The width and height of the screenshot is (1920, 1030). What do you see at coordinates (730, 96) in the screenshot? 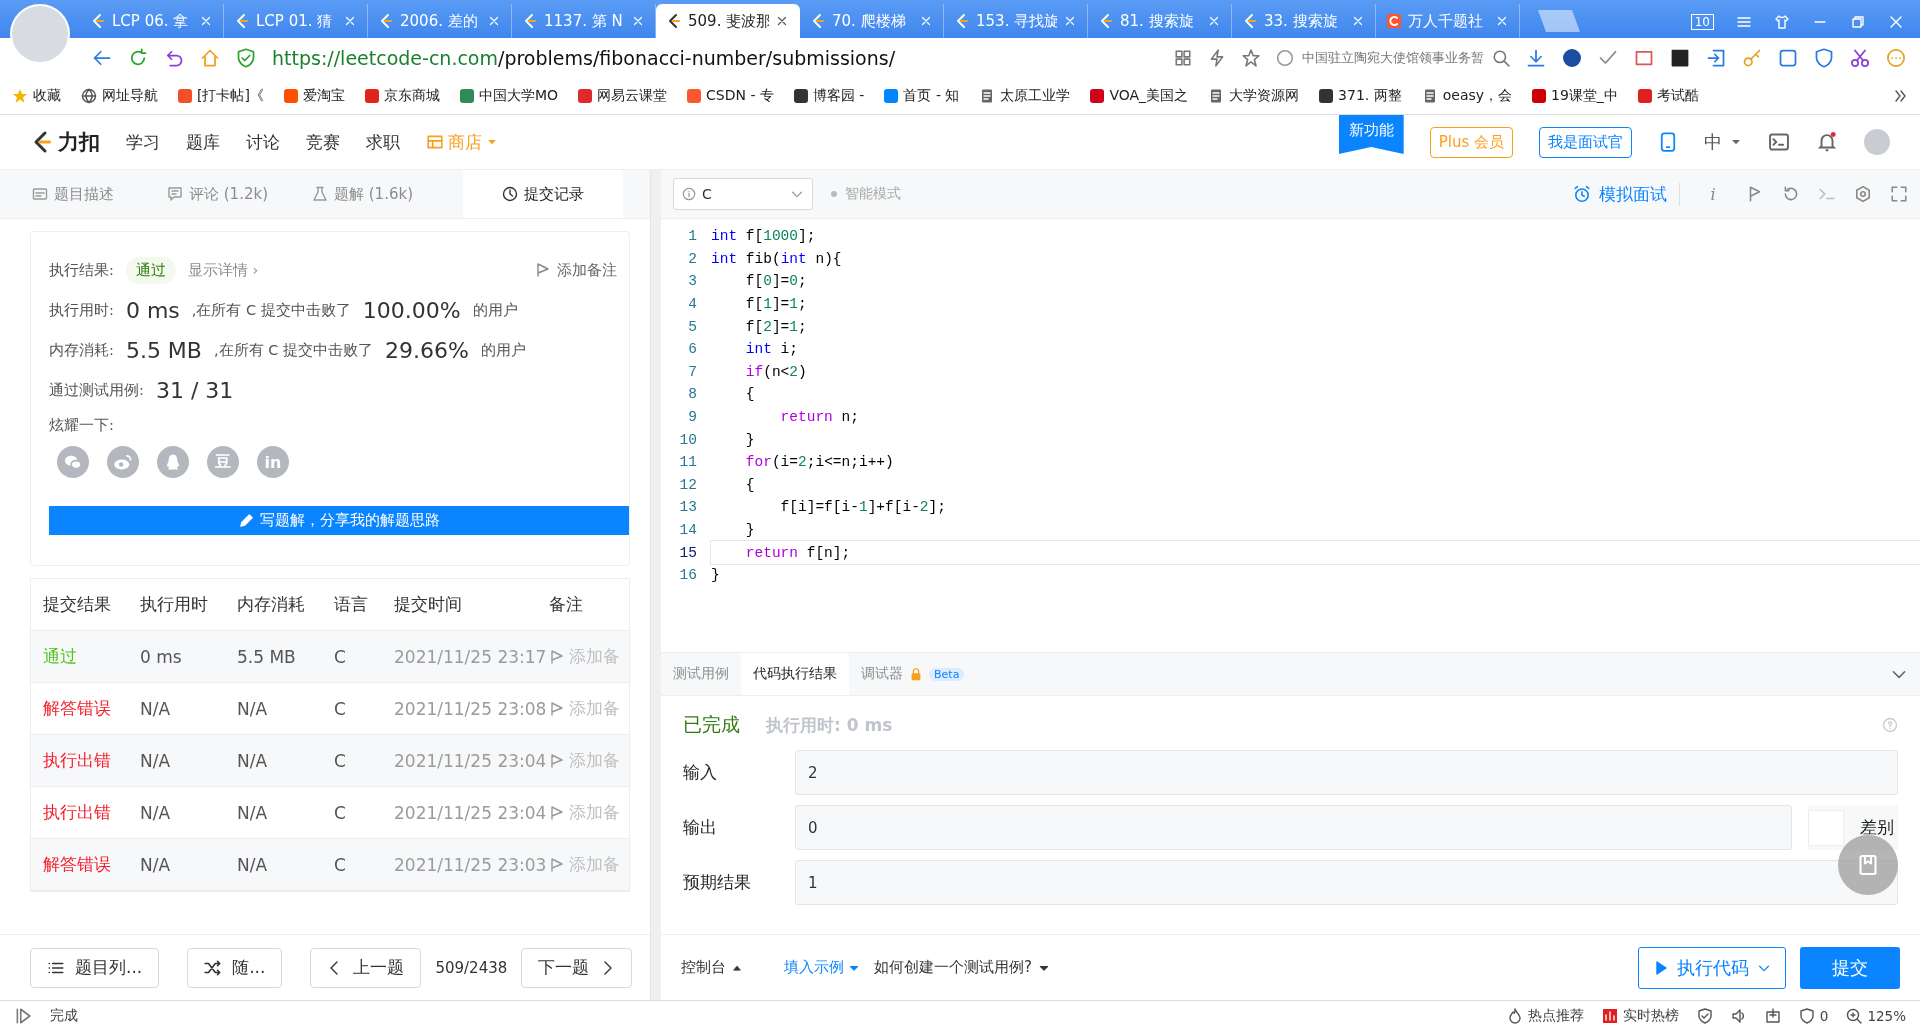
I see `bookmark: CSDN - 专` at bounding box center [730, 96].